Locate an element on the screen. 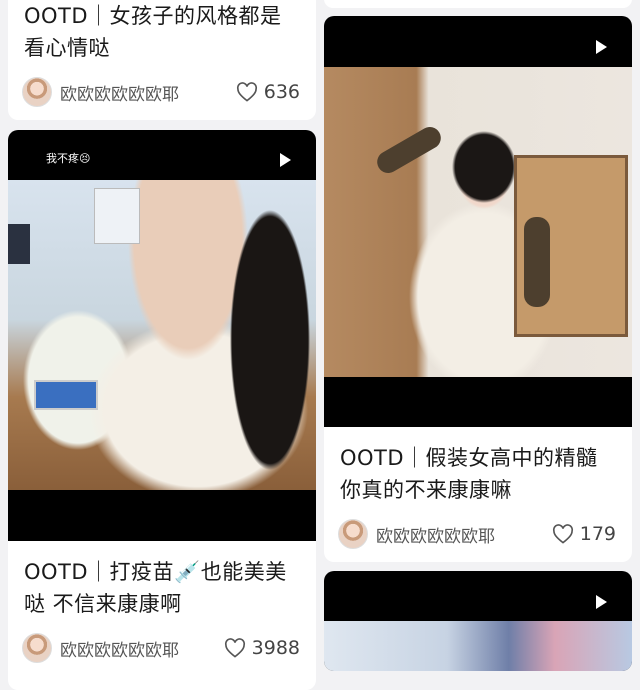 This screenshot has height=690, width=640. video-caption: 我不疼😣 is located at coordinates (68, 158).